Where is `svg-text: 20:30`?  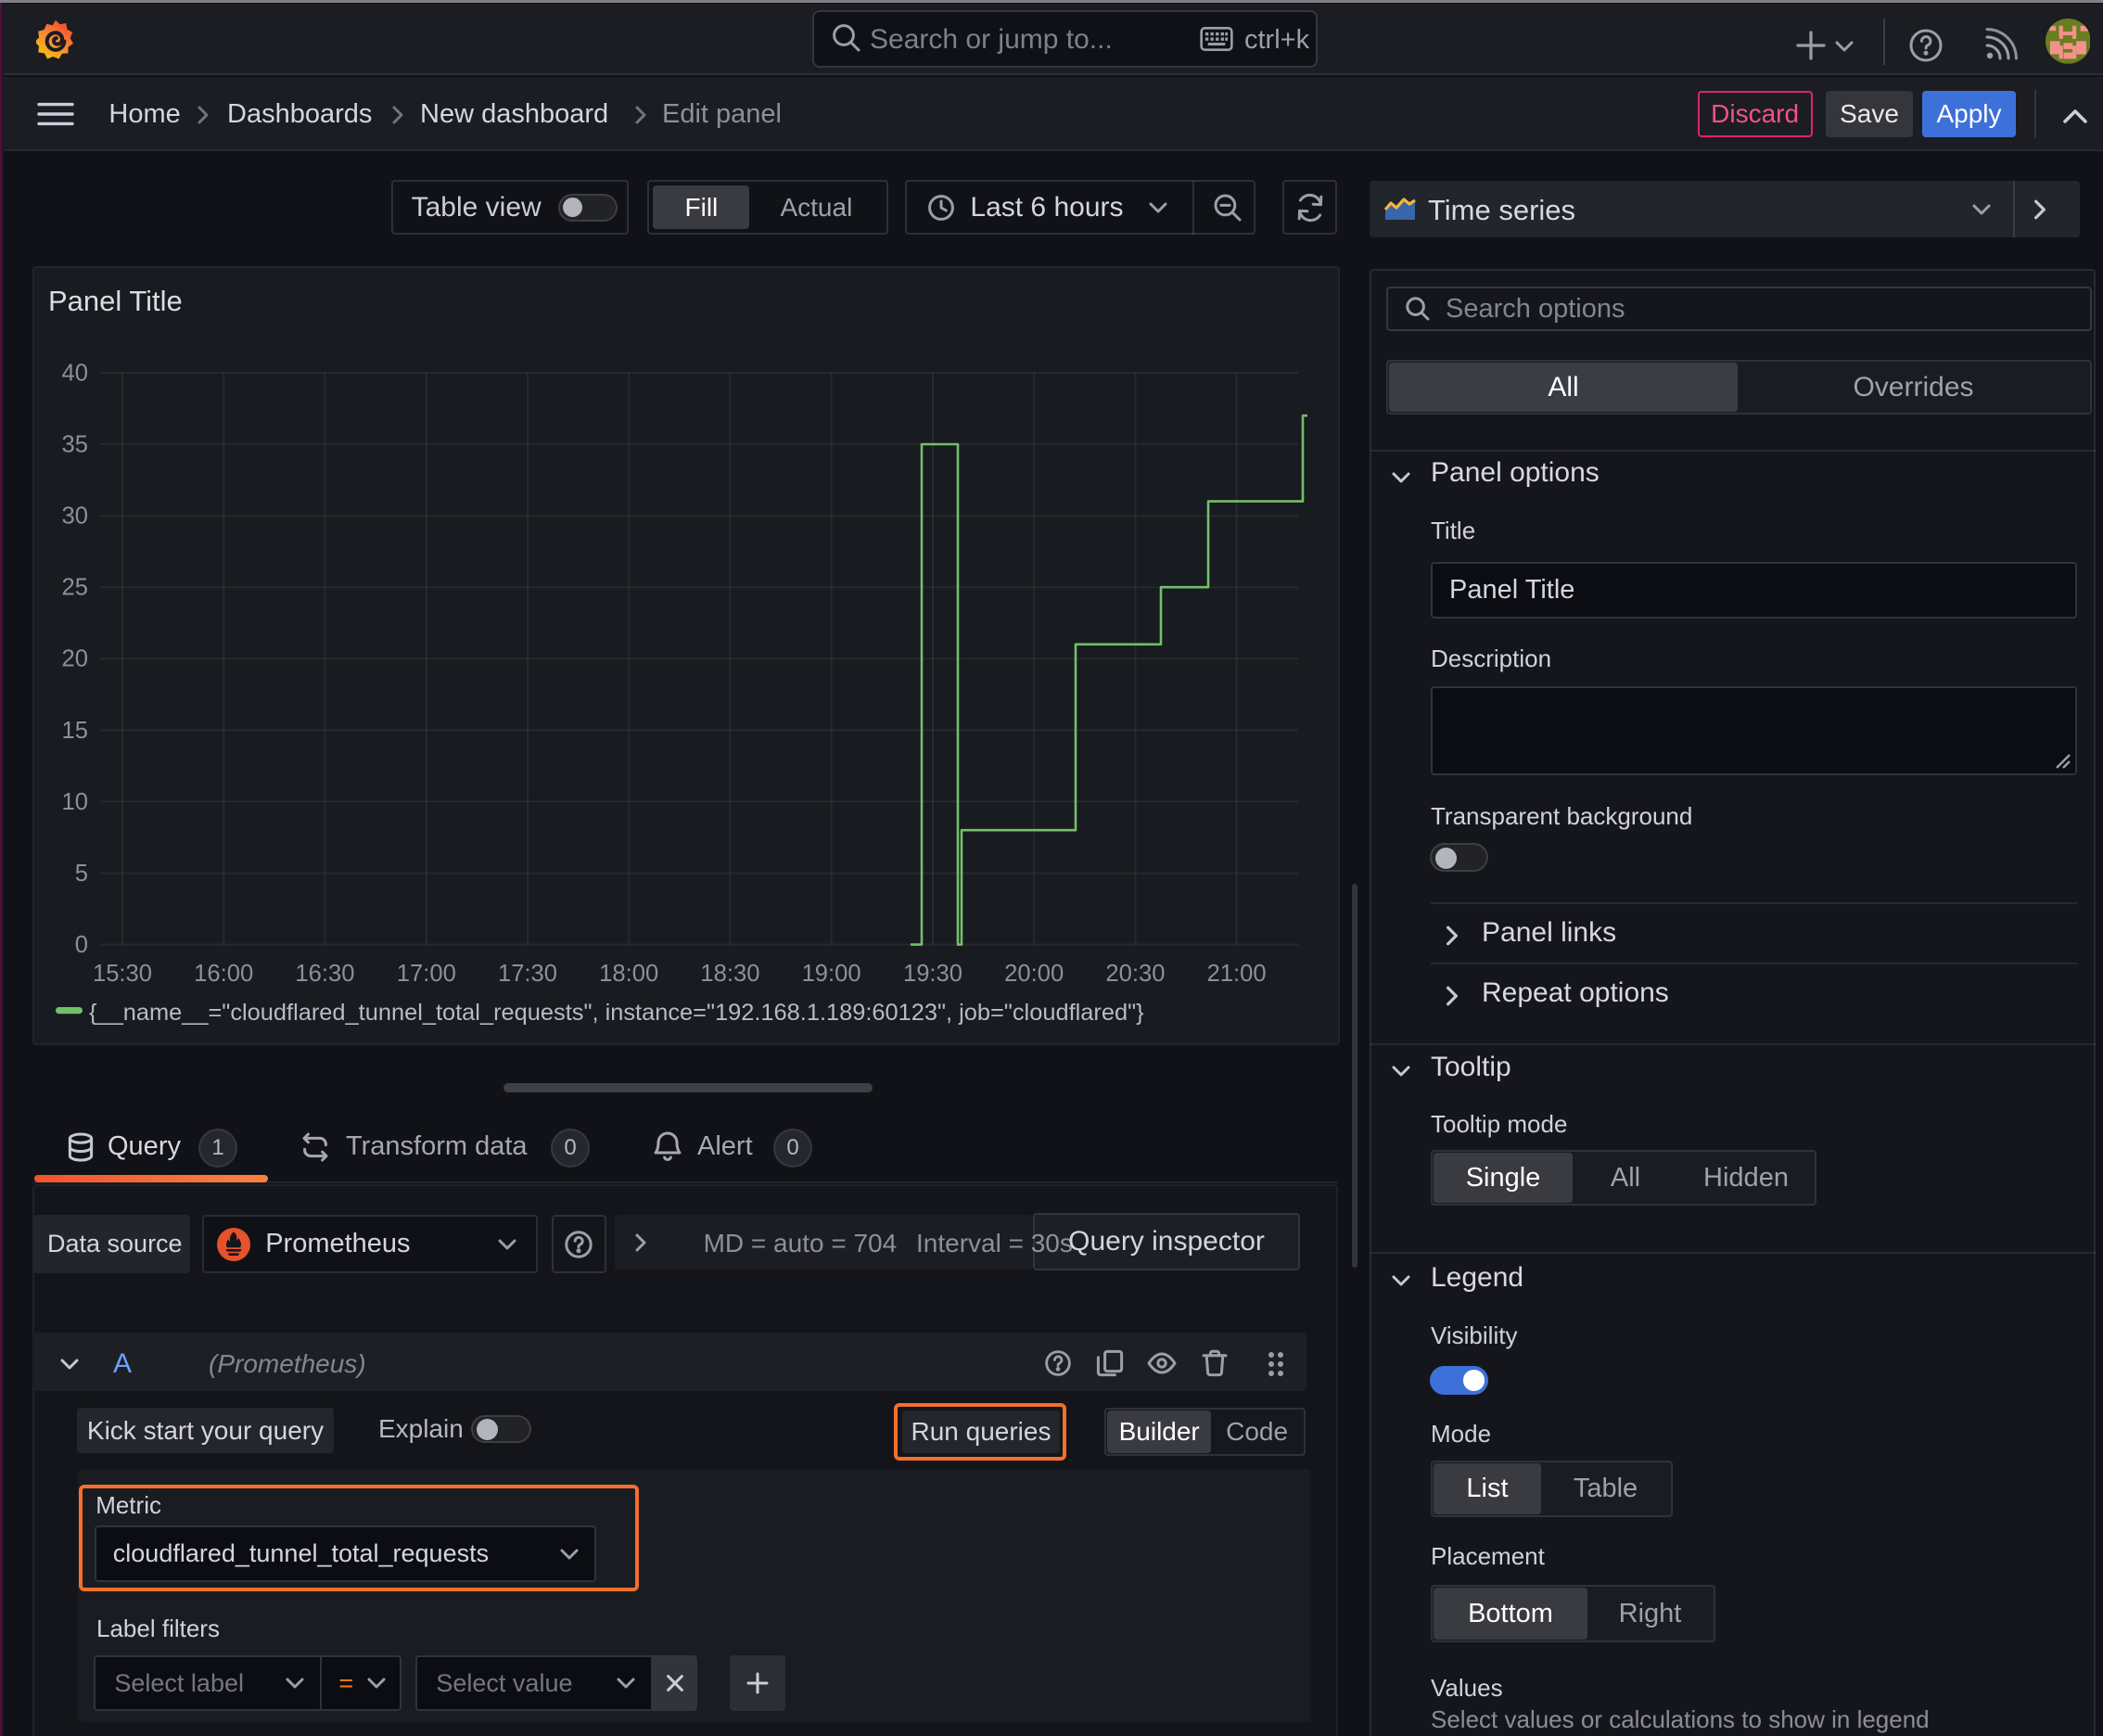 svg-text: 20:30 is located at coordinates (1135, 974).